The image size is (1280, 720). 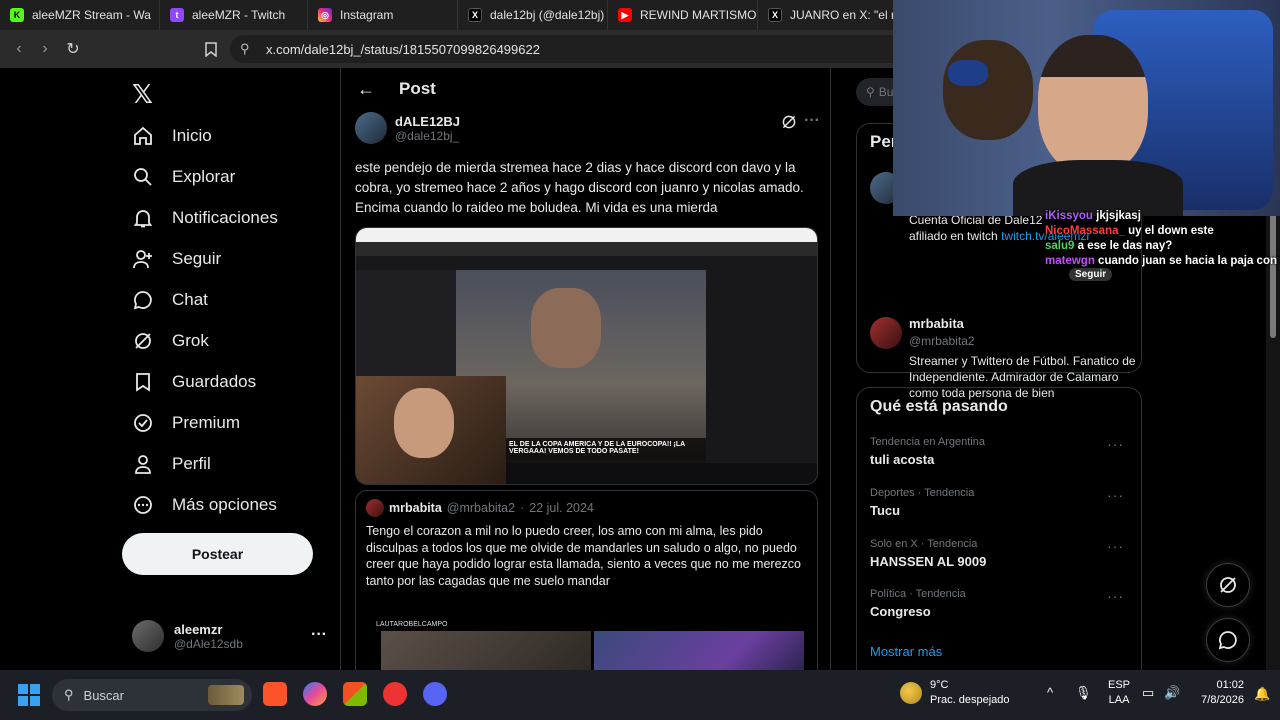 I want to click on youtube-icon: ▶, so click(x=625, y=15).